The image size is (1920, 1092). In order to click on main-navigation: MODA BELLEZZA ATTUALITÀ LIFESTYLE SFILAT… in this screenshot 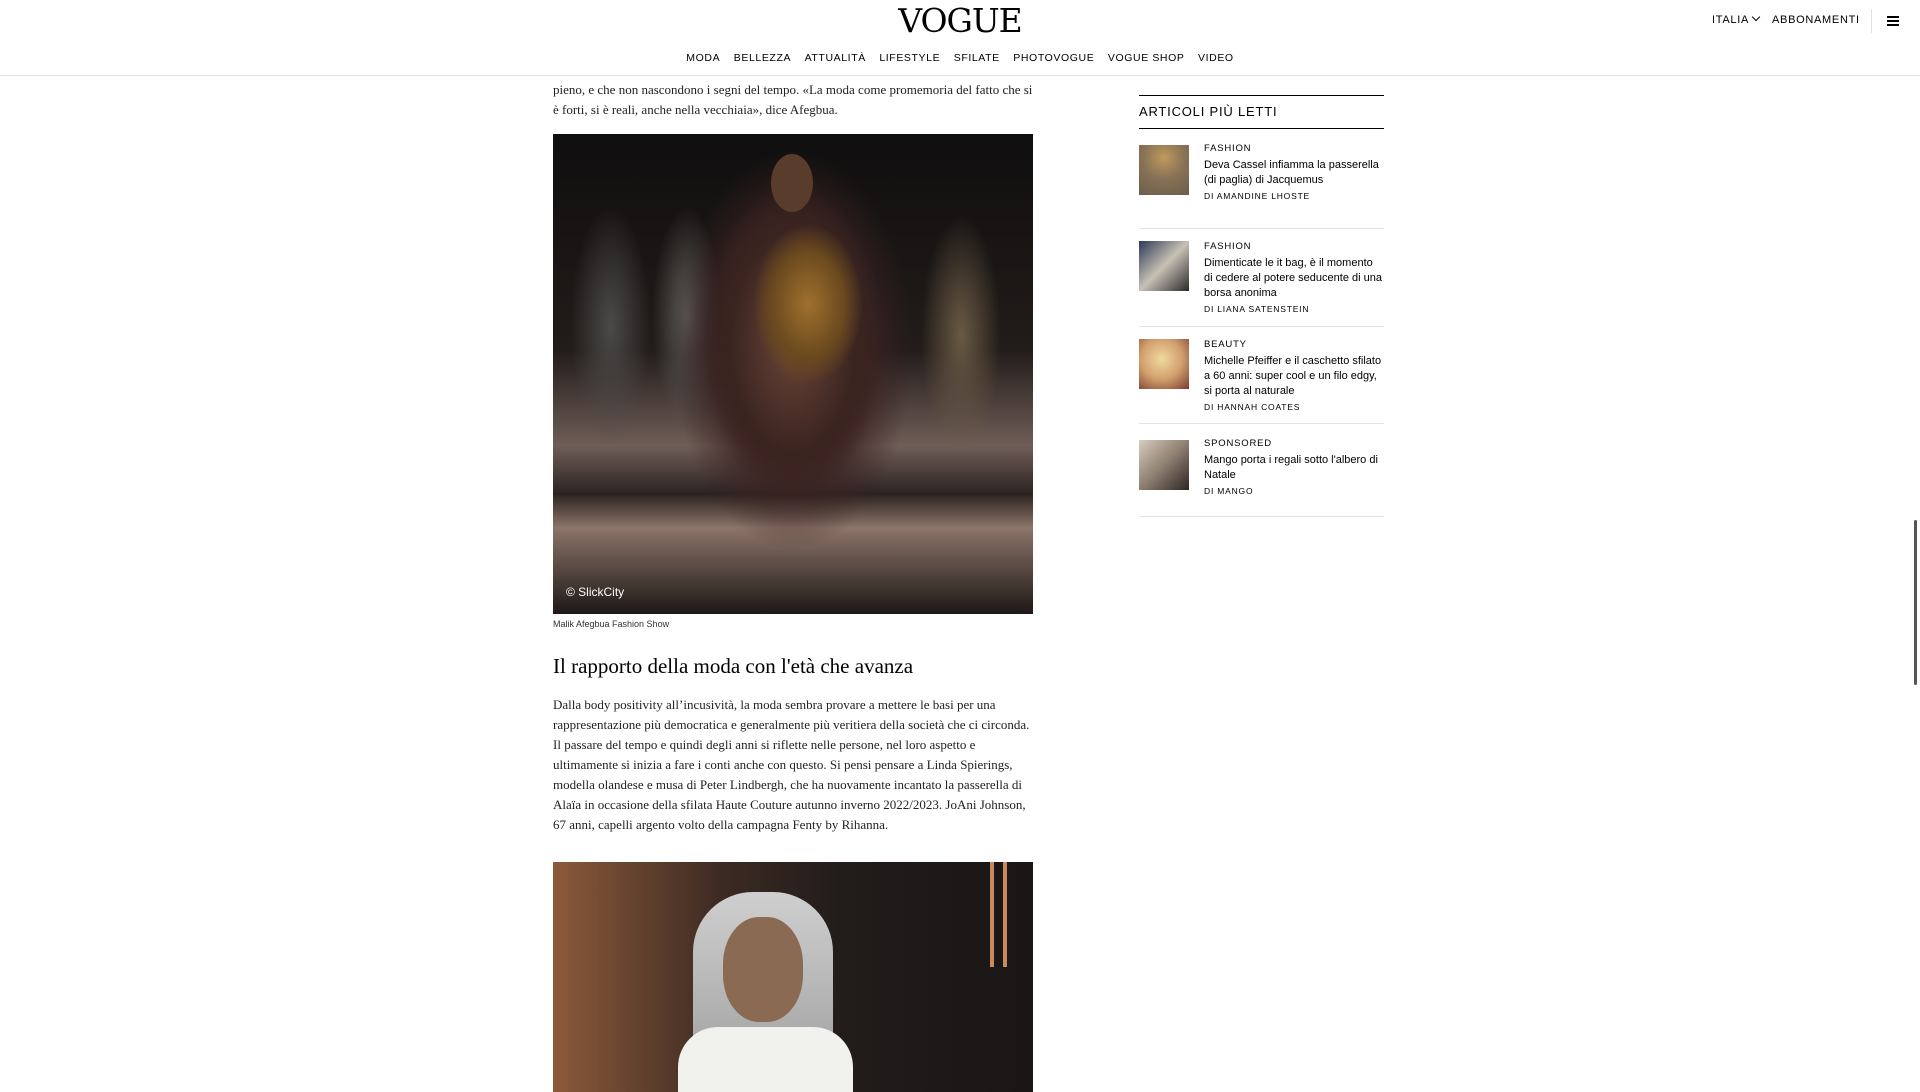, I will do `click(960, 59)`.